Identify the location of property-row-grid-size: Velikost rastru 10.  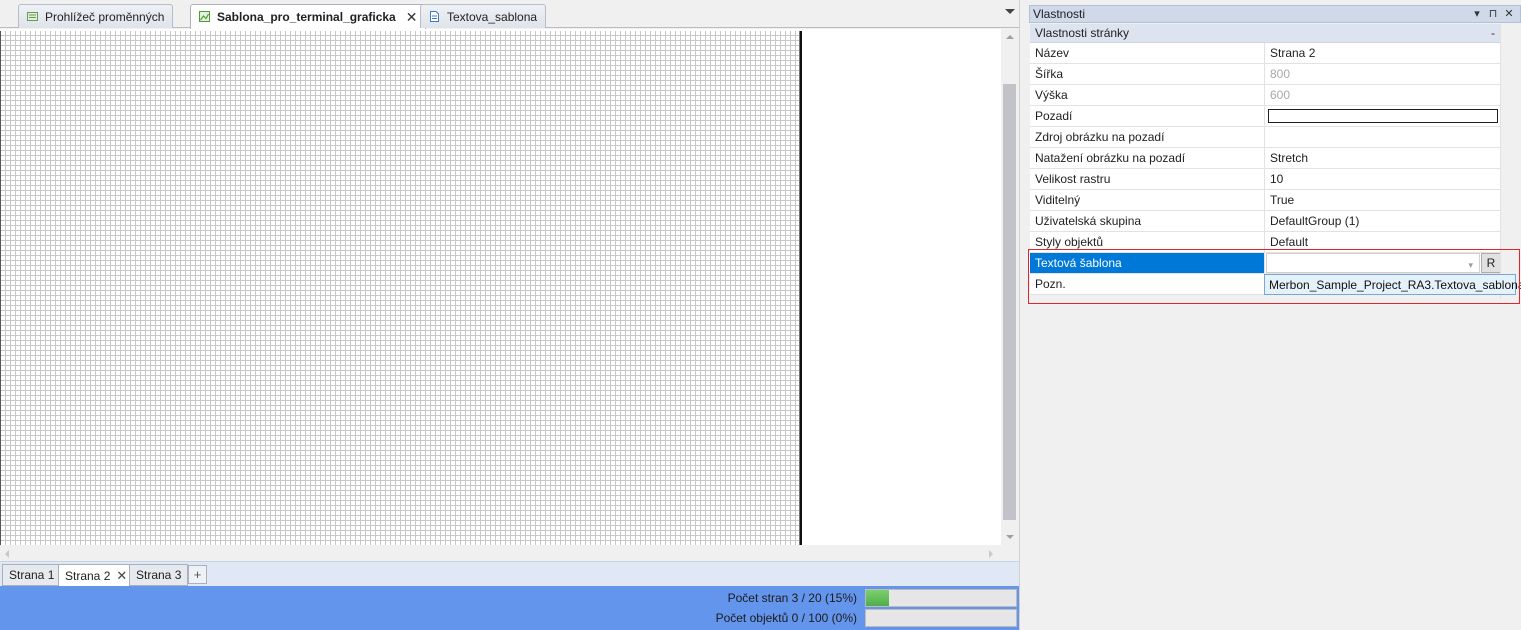
(1265, 179).